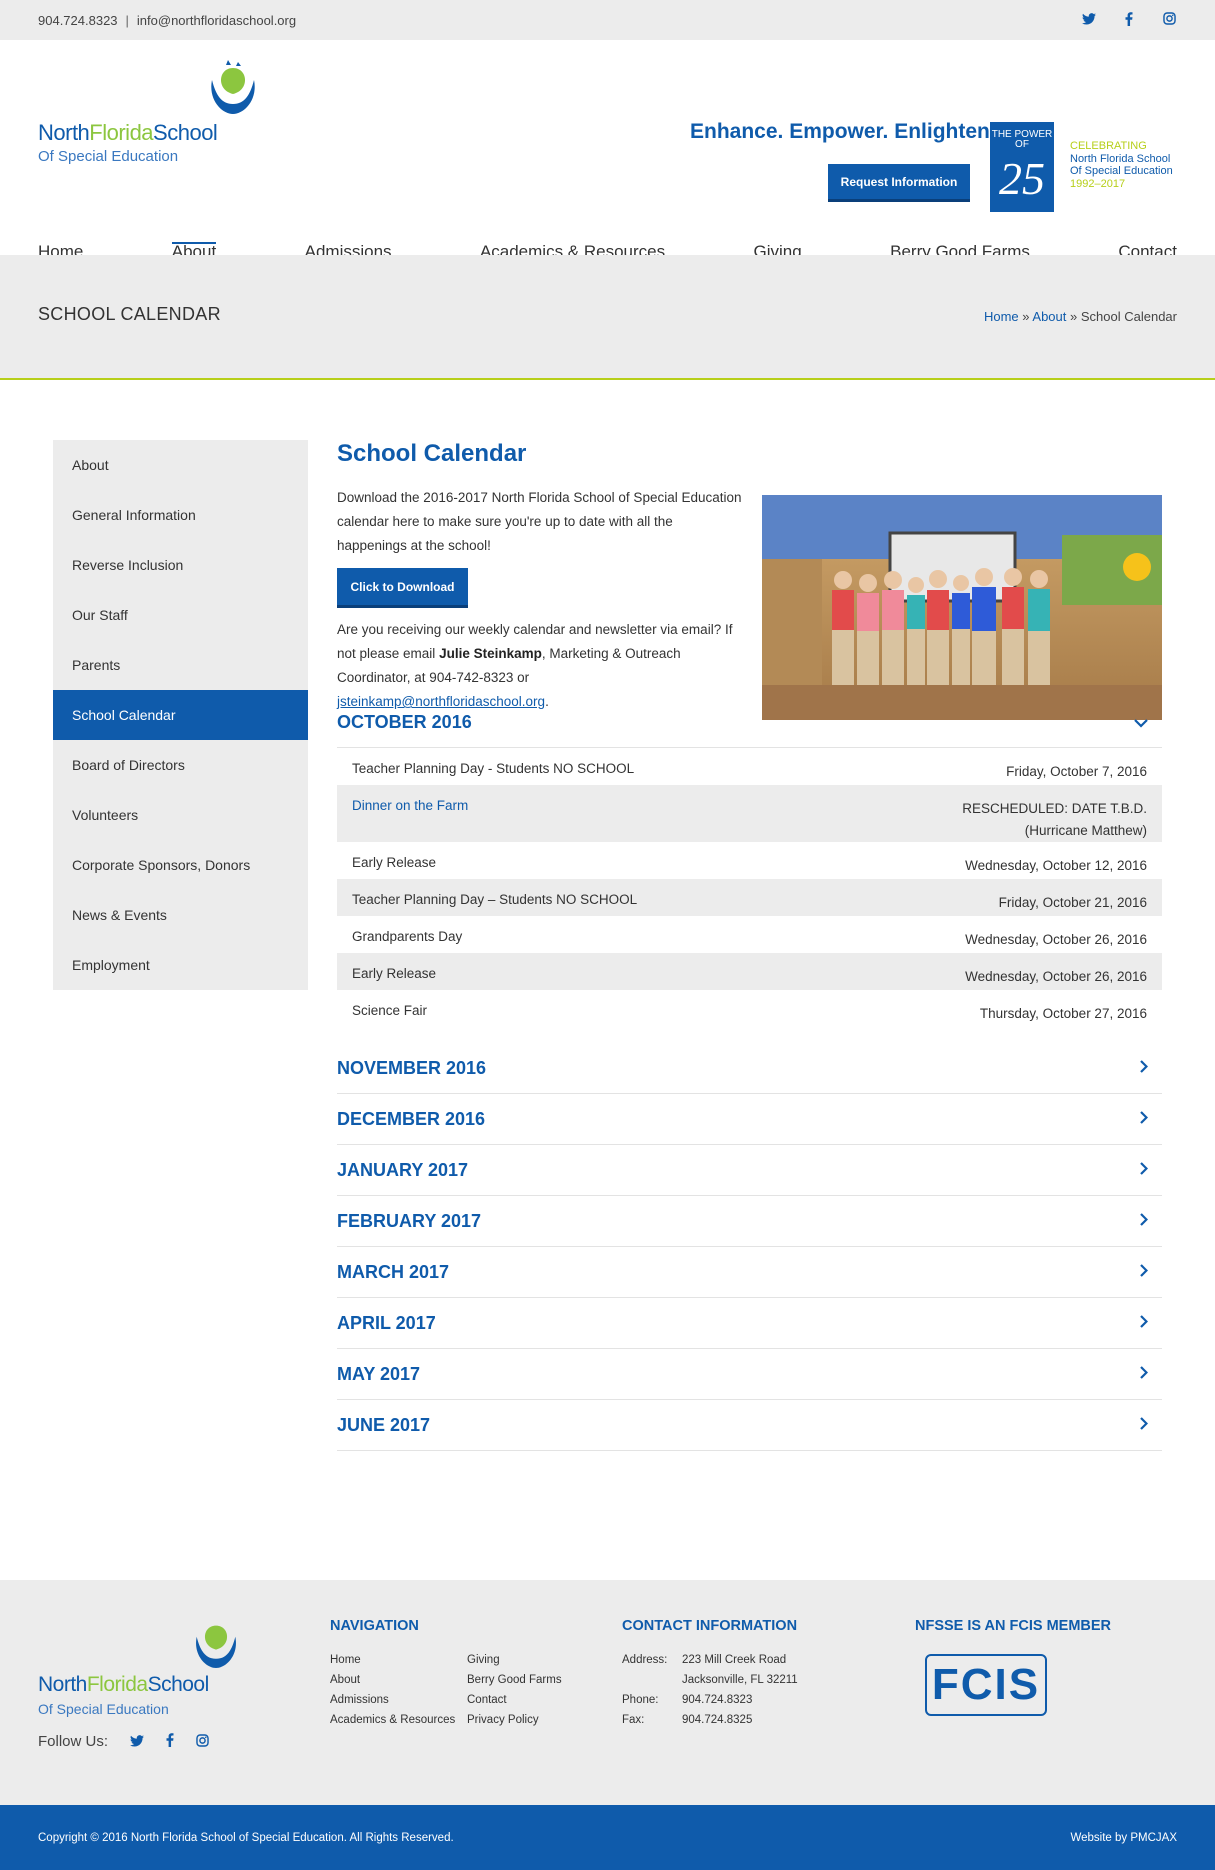 This screenshot has height=1870, width=1215. I want to click on event-row: Early Release Wednesday, October 26, 2016, so click(749, 971).